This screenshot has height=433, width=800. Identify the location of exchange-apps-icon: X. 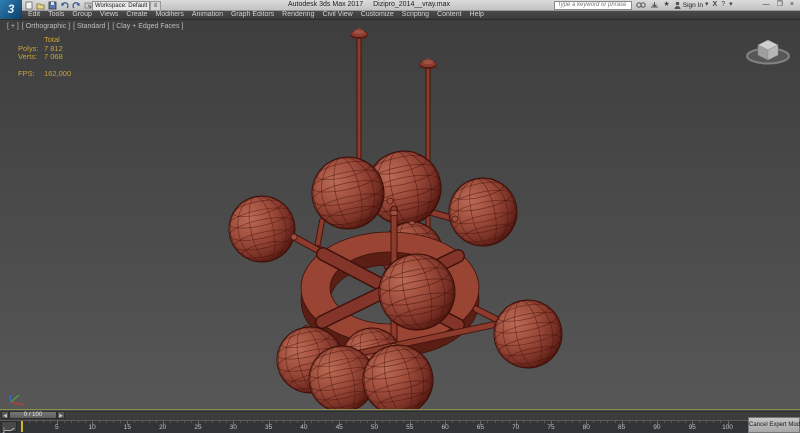
(715, 5).